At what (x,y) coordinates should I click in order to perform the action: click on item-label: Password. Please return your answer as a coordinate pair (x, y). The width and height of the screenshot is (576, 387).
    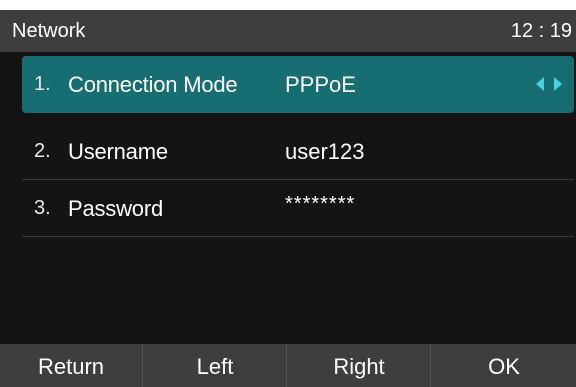
    Looking at the image, I should click on (115, 208).